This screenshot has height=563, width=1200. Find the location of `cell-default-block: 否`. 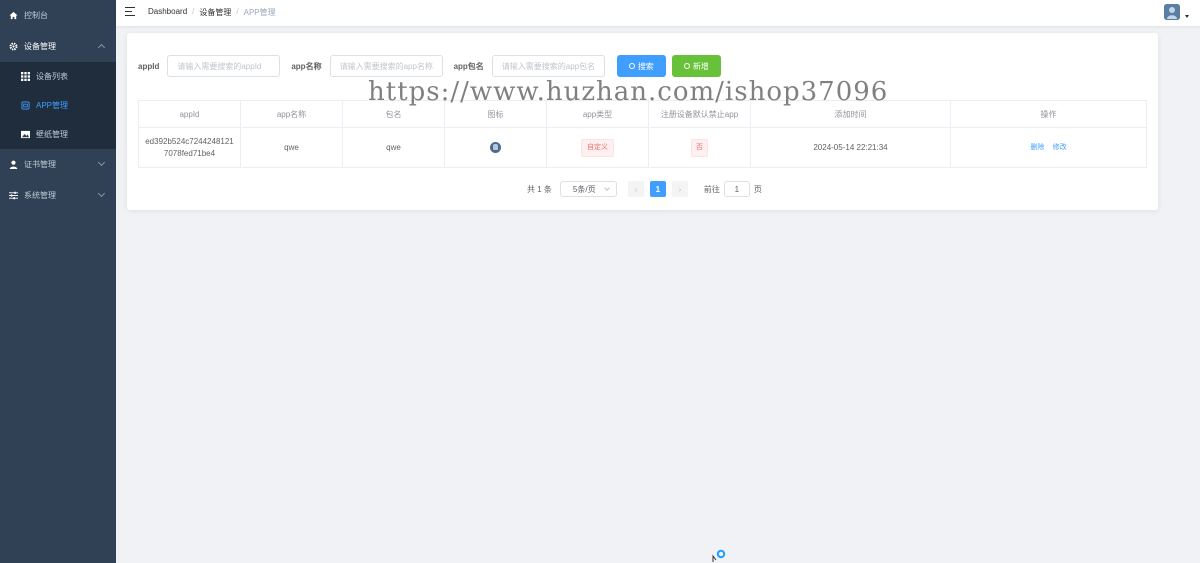

cell-default-block: 否 is located at coordinates (699, 147).